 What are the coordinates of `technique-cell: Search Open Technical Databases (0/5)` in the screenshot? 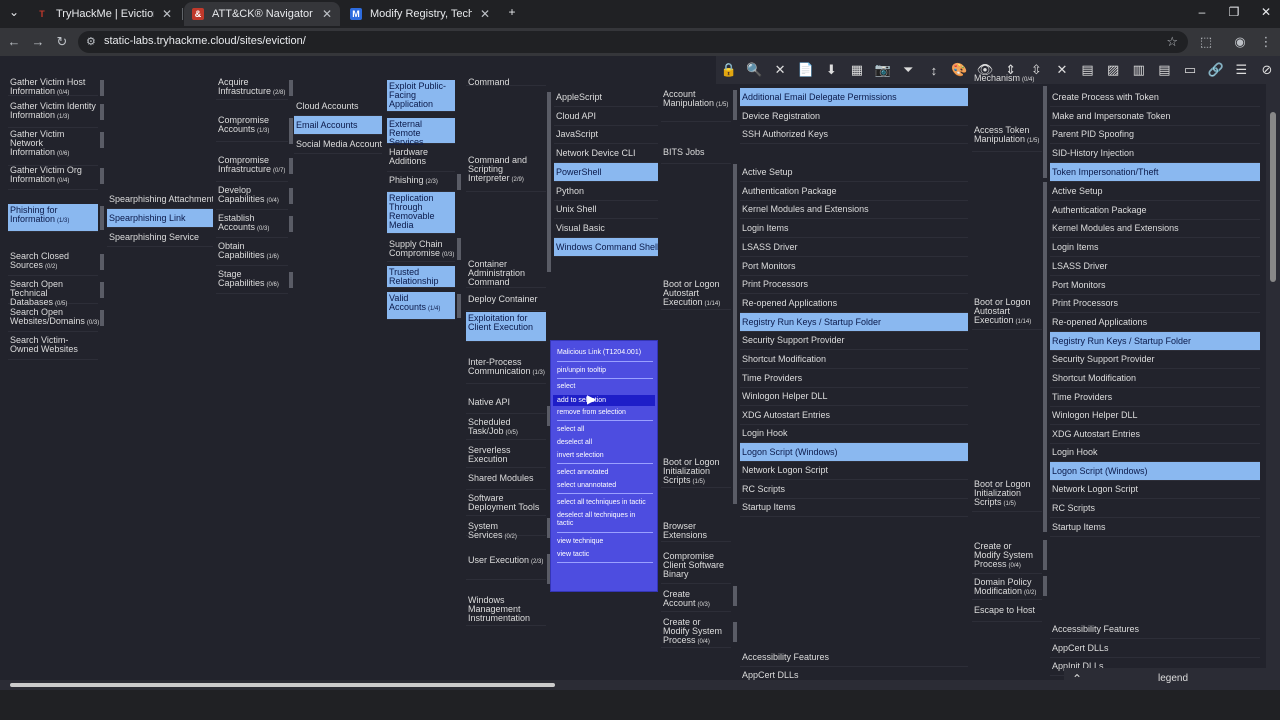 It's located at (53, 292).